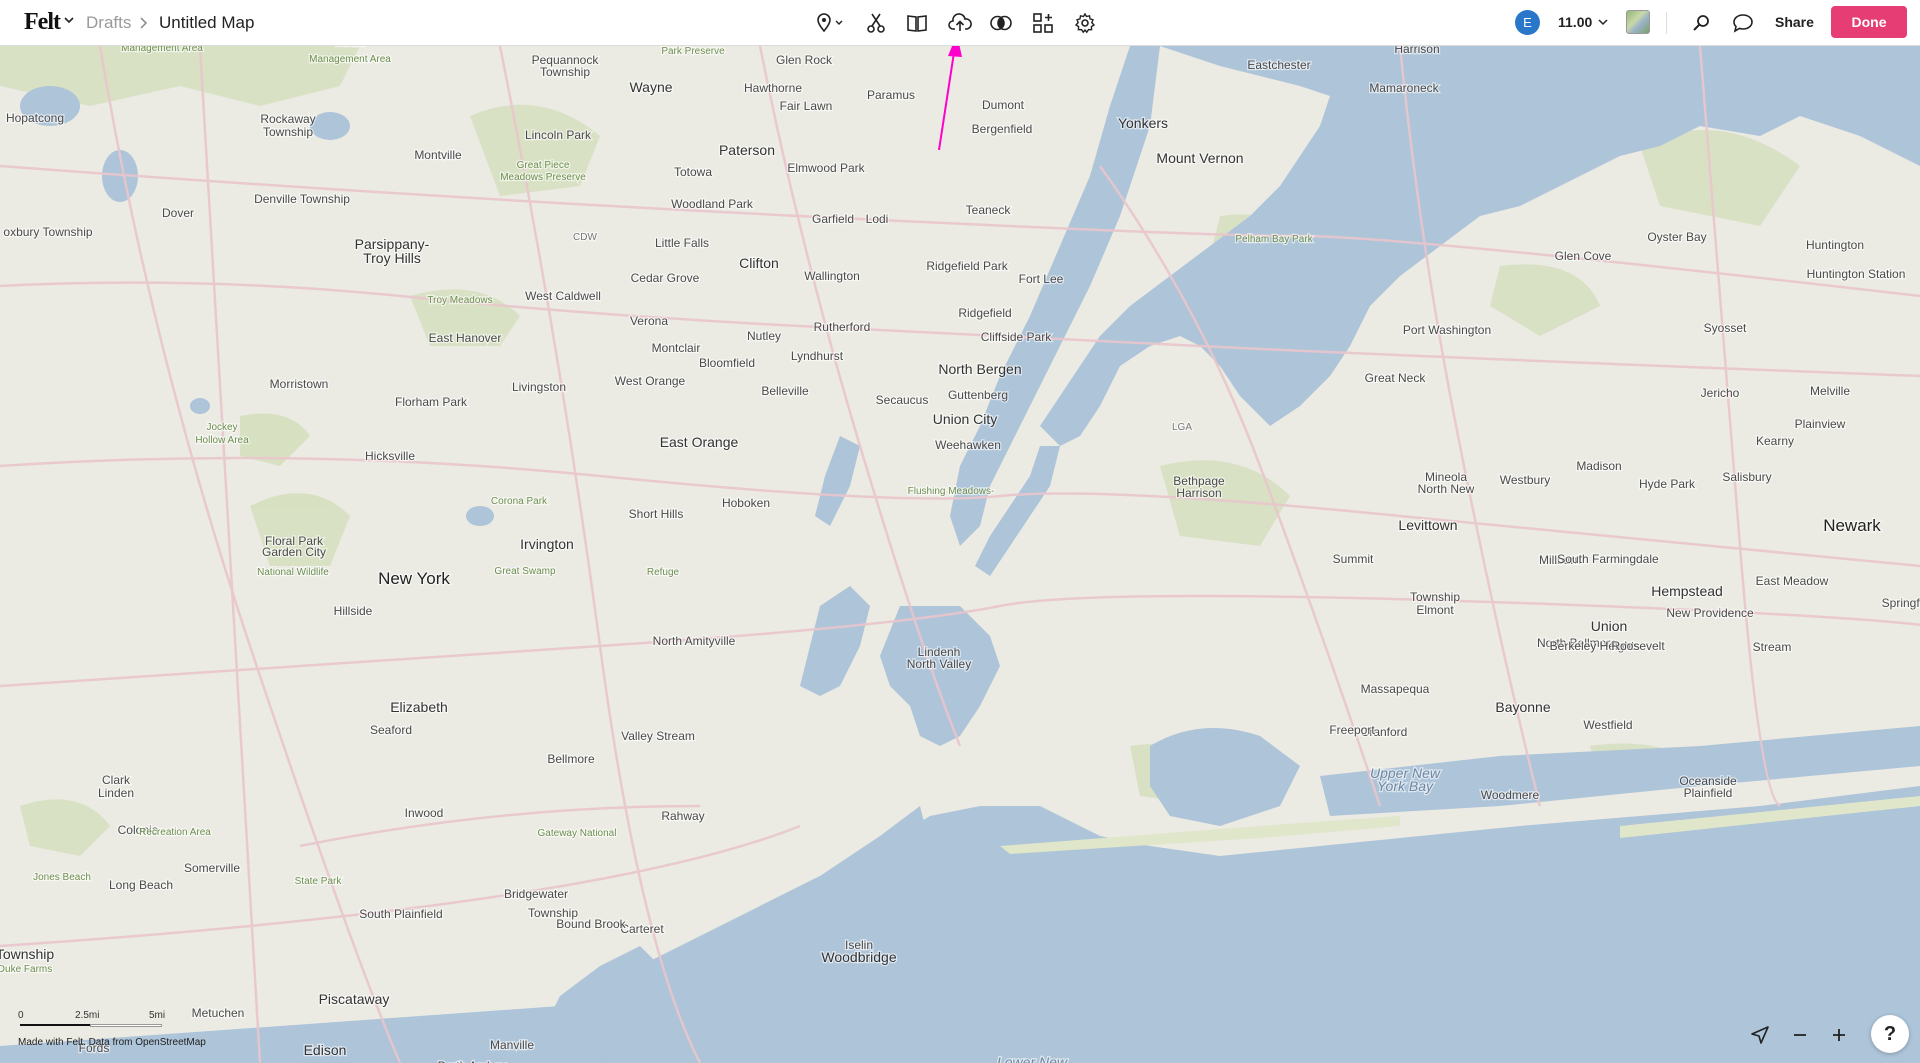 The height and width of the screenshot is (1063, 1920). I want to click on map-label-park: Great Swamp, so click(525, 571).